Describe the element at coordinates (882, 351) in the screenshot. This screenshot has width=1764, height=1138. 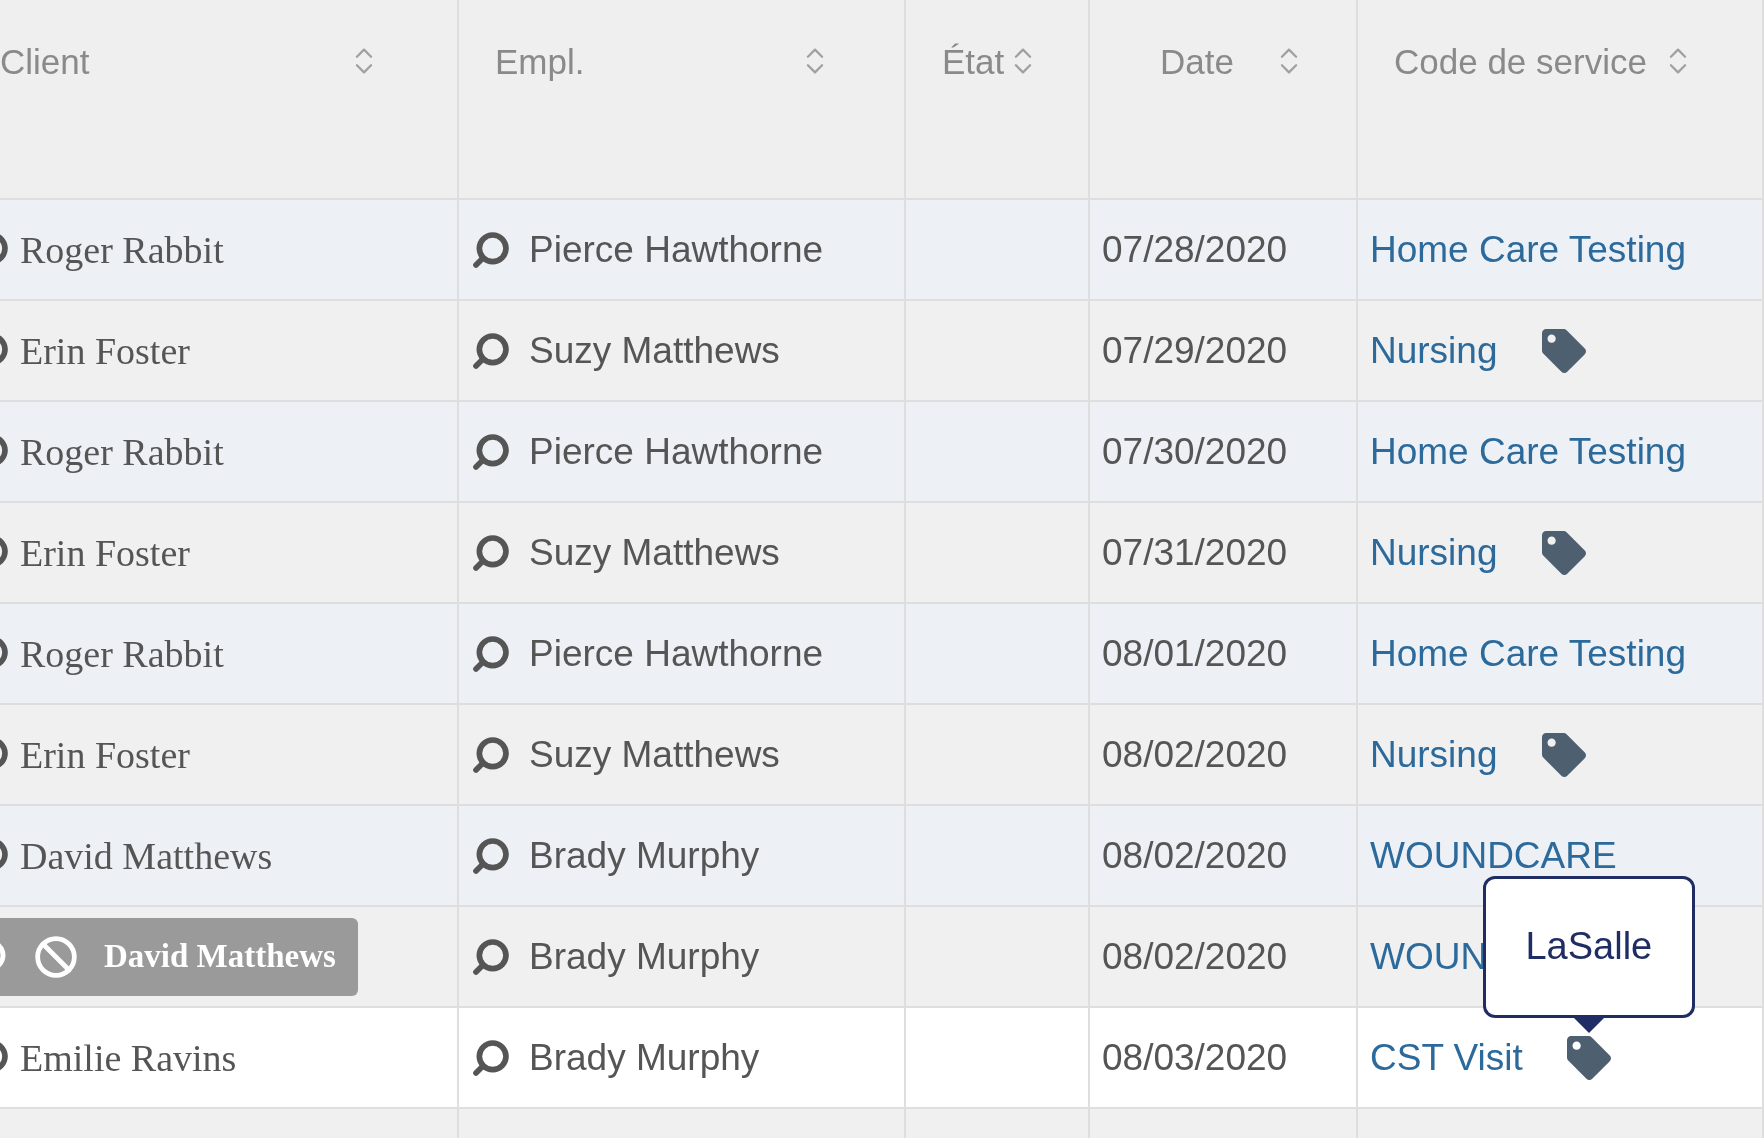
I see `table-row: Erin Foster Suzy Matthews 07/29/2020 Nursing` at that location.